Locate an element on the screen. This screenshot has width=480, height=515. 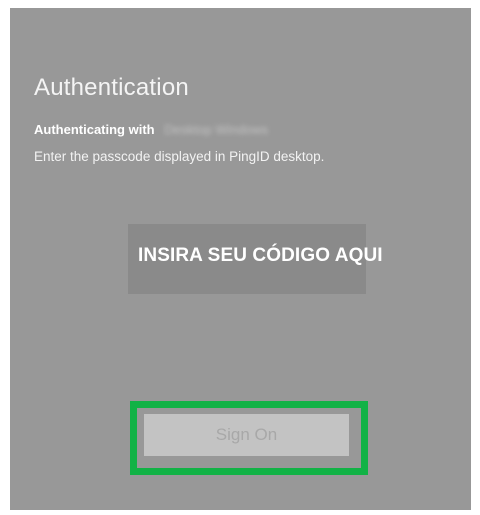
authenticating-with-line: Authenticating with Desktop Windows is located at coordinates (151, 129).